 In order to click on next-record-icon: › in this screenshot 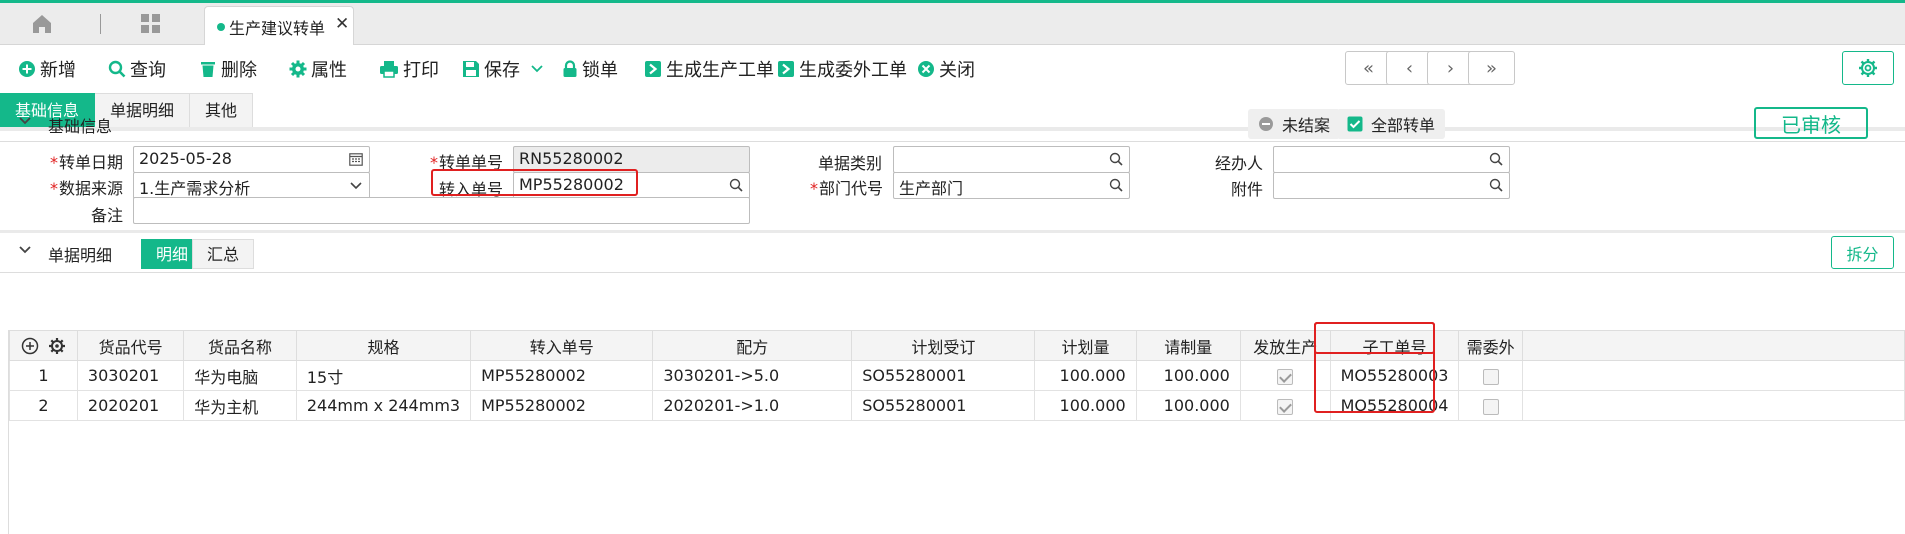, I will do `click(1450, 68)`.